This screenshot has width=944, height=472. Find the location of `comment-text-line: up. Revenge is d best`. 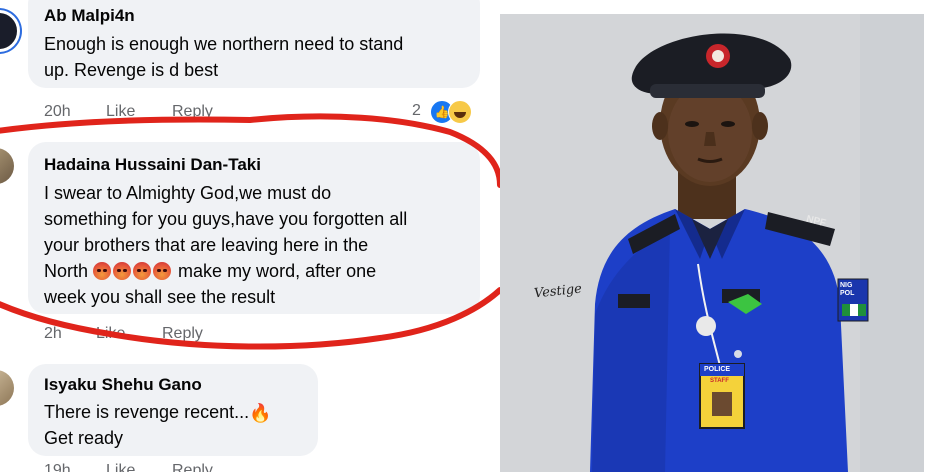

comment-text-line: up. Revenge is d best is located at coordinates (131, 70).